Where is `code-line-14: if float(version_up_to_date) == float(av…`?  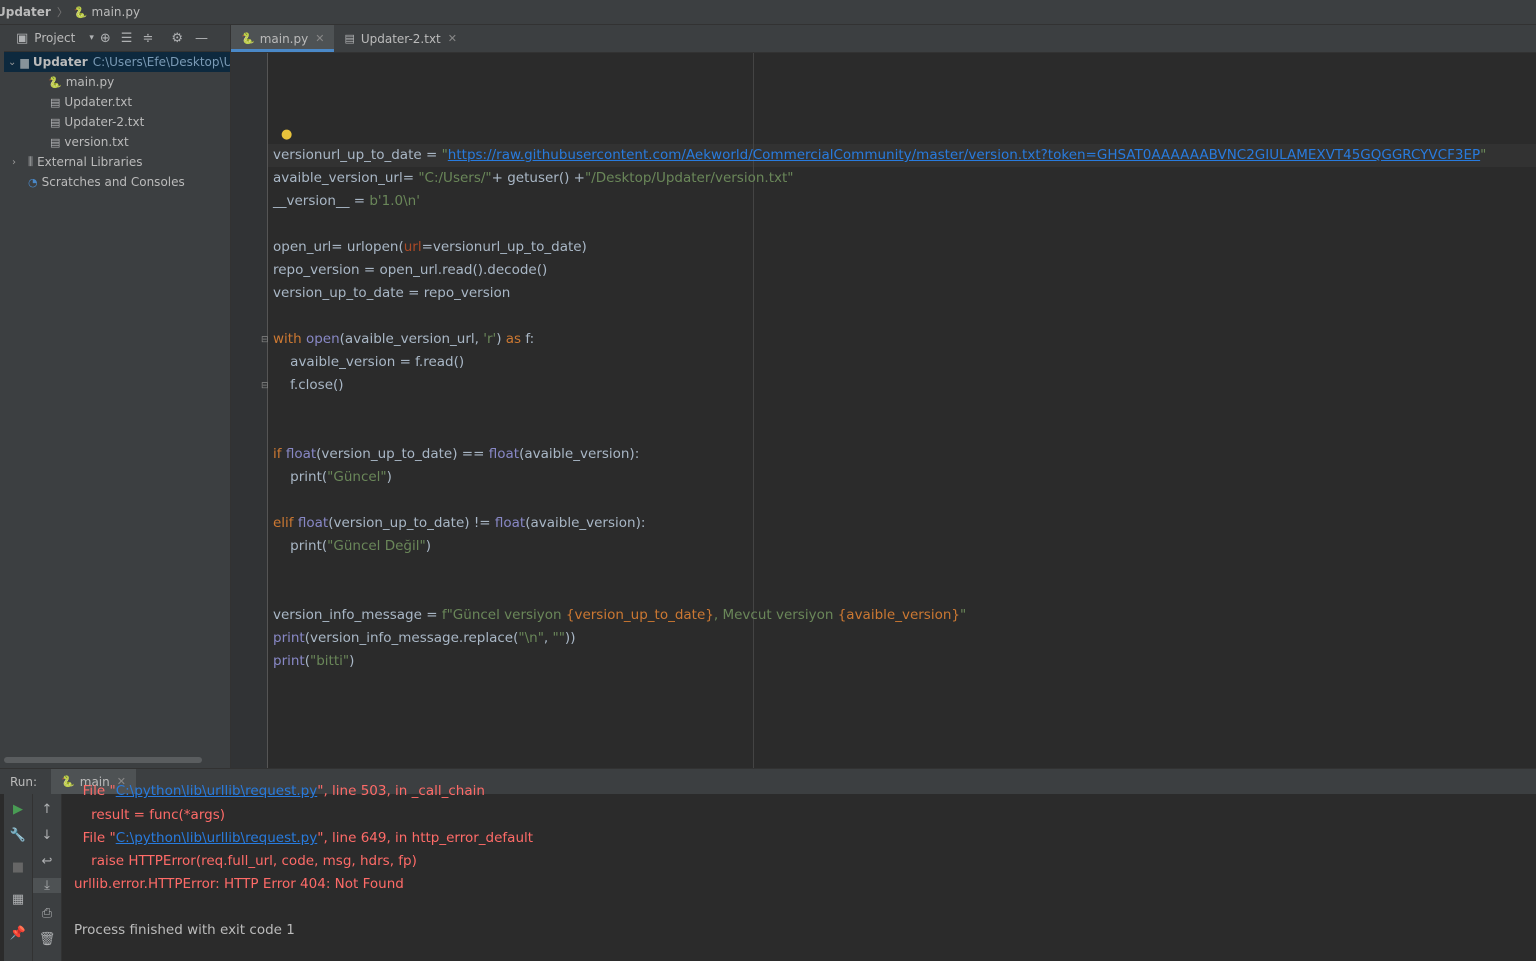 code-line-14: if float(version_up_to_date) == float(av… is located at coordinates (456, 454).